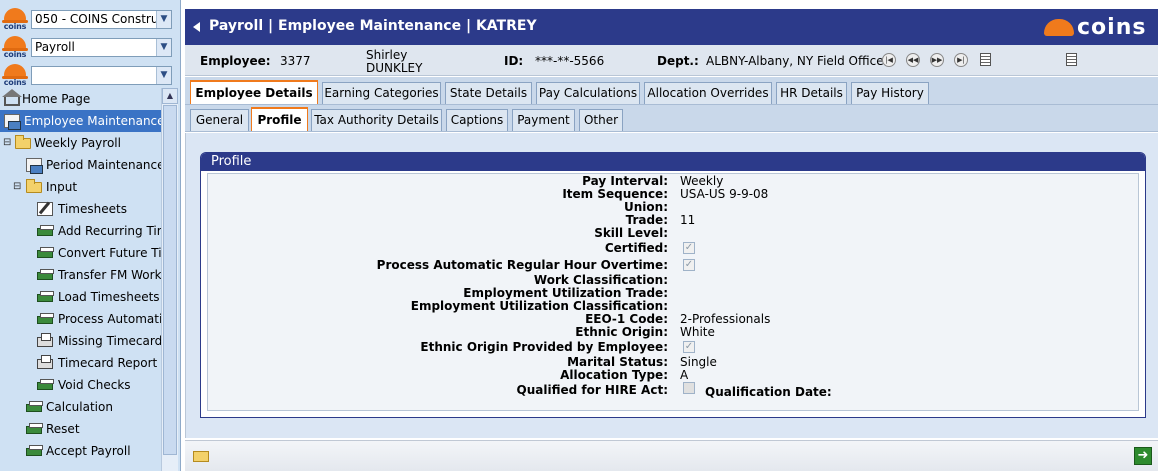 The image size is (1158, 471). What do you see at coordinates (684, 375) in the screenshot?
I see `allocation-type-value: A` at bounding box center [684, 375].